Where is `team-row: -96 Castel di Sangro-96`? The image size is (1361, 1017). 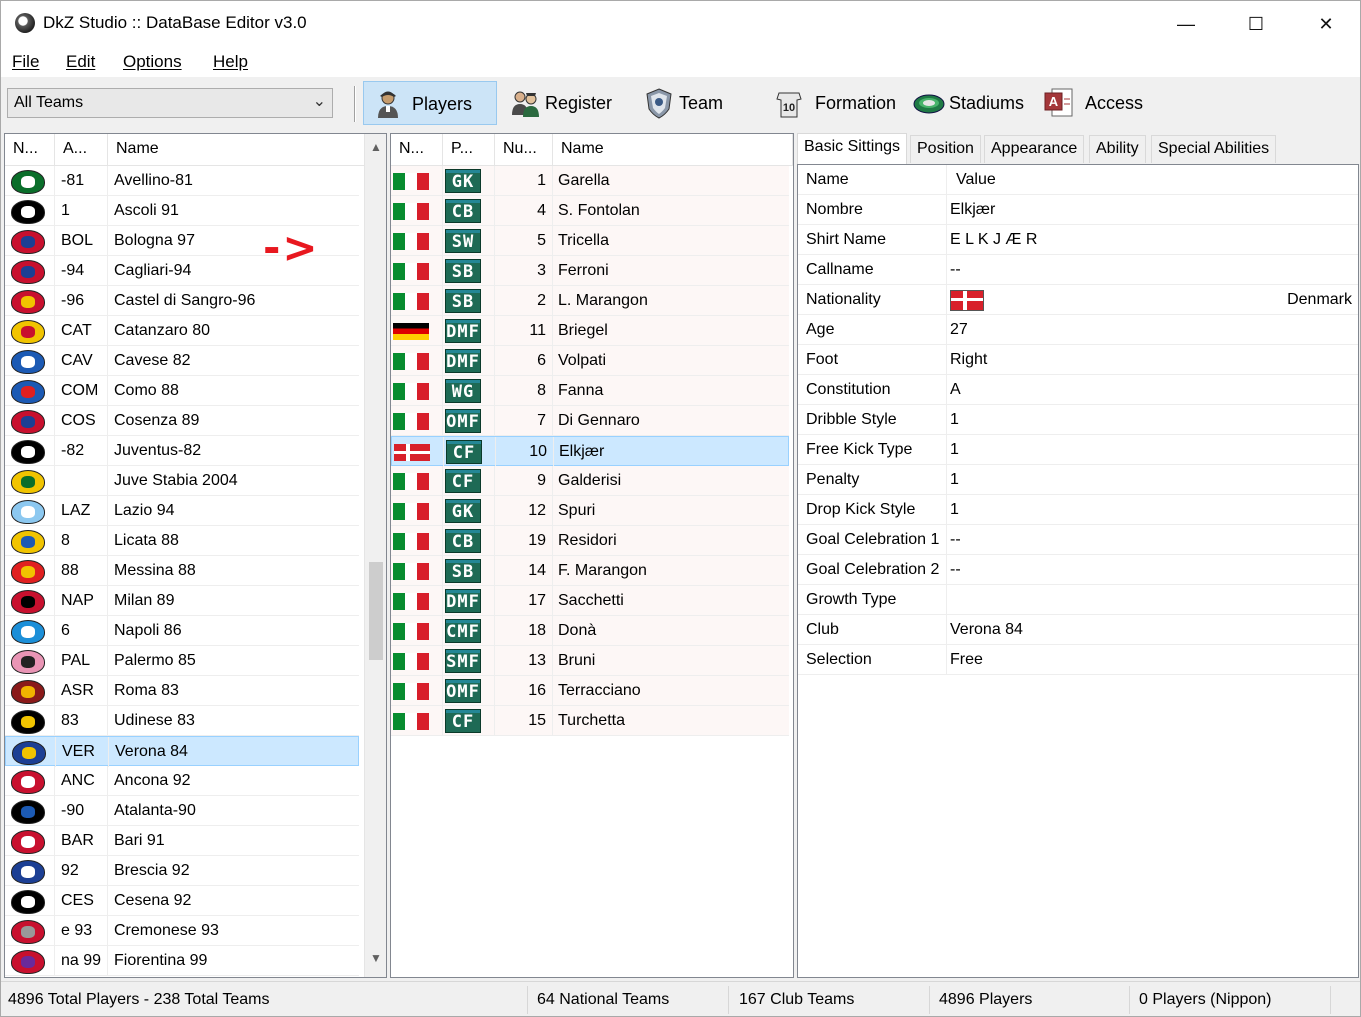
team-row: -96 Castel di Sangro-96 is located at coordinates (182, 301).